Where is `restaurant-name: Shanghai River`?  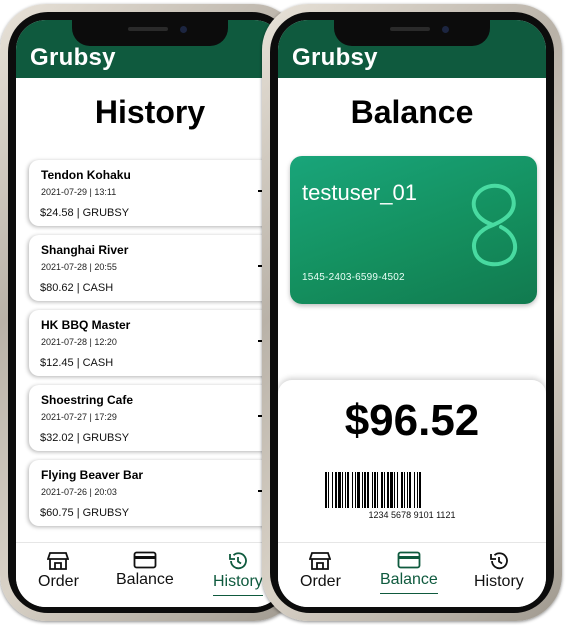 restaurant-name: Shanghai River is located at coordinates (85, 250).